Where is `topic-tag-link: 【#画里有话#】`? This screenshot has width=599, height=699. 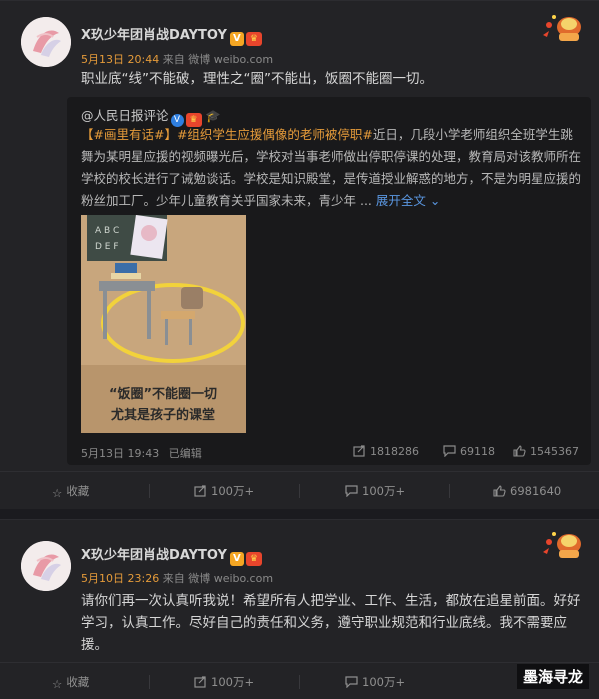
topic-tag-link: 【#画里有话#】 is located at coordinates (129, 134).